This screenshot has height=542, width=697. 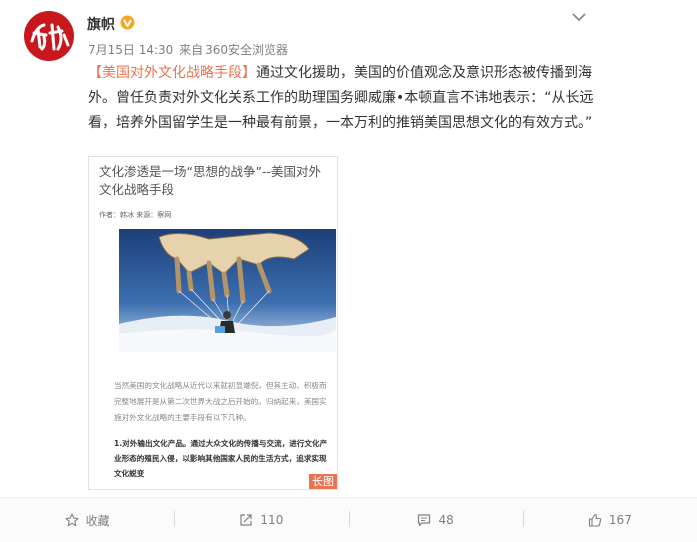 I want to click on like-count: 167, so click(x=620, y=520).